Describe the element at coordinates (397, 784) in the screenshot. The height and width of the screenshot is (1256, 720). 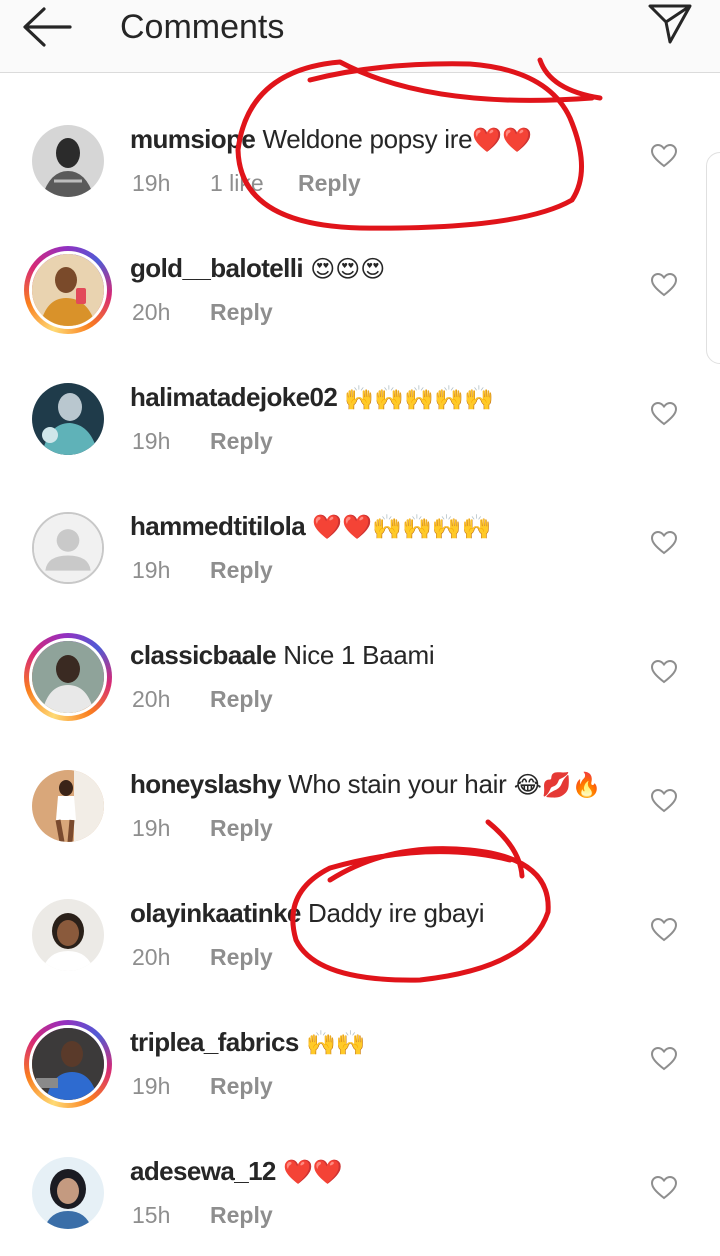
I see `comment-text: Who stain your hair` at that location.